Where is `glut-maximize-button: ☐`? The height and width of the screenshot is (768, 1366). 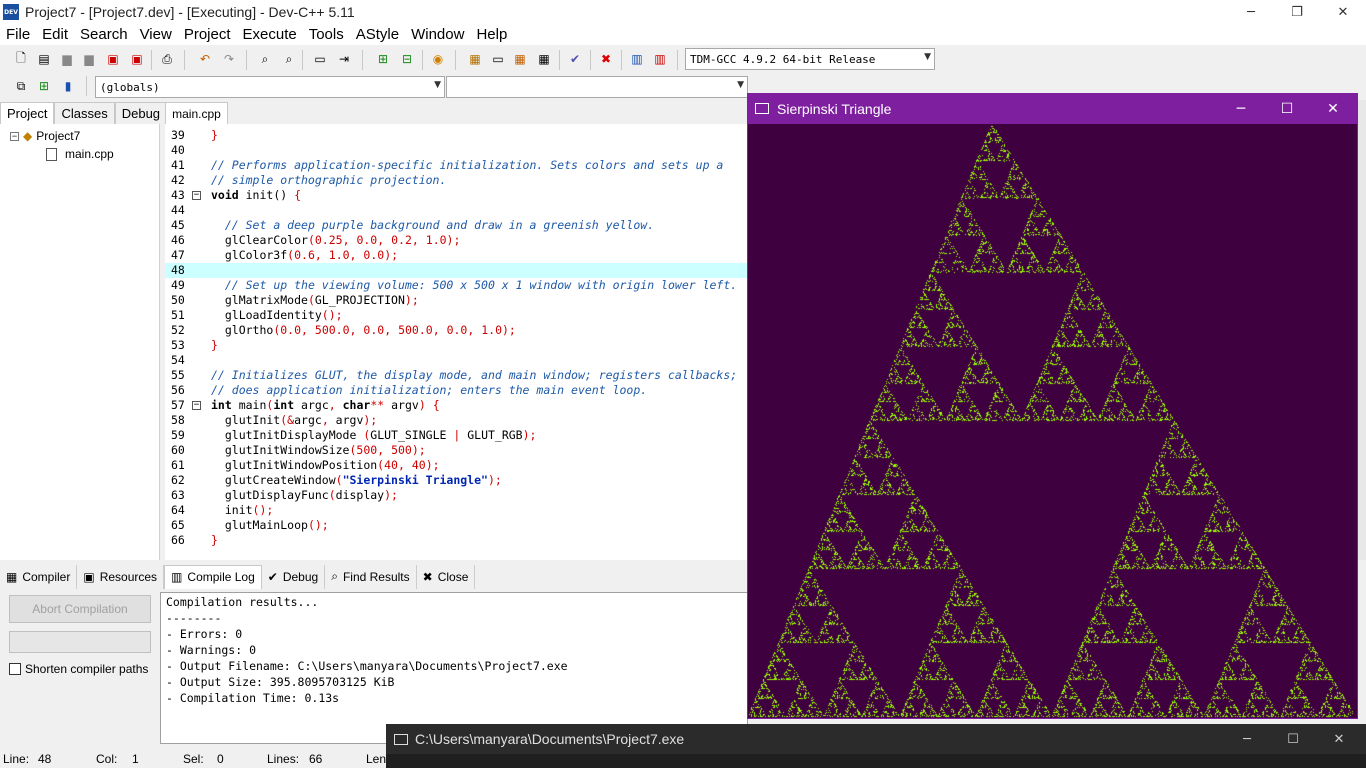
glut-maximize-button: ☐ is located at coordinates (1287, 108).